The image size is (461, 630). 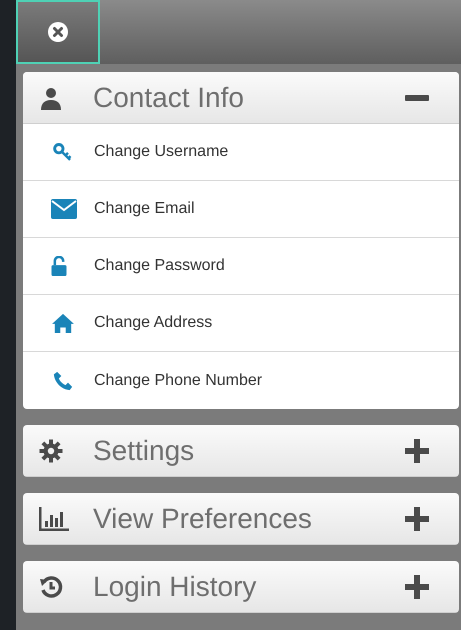 What do you see at coordinates (241, 152) in the screenshot?
I see `menu-item: Change Username` at bounding box center [241, 152].